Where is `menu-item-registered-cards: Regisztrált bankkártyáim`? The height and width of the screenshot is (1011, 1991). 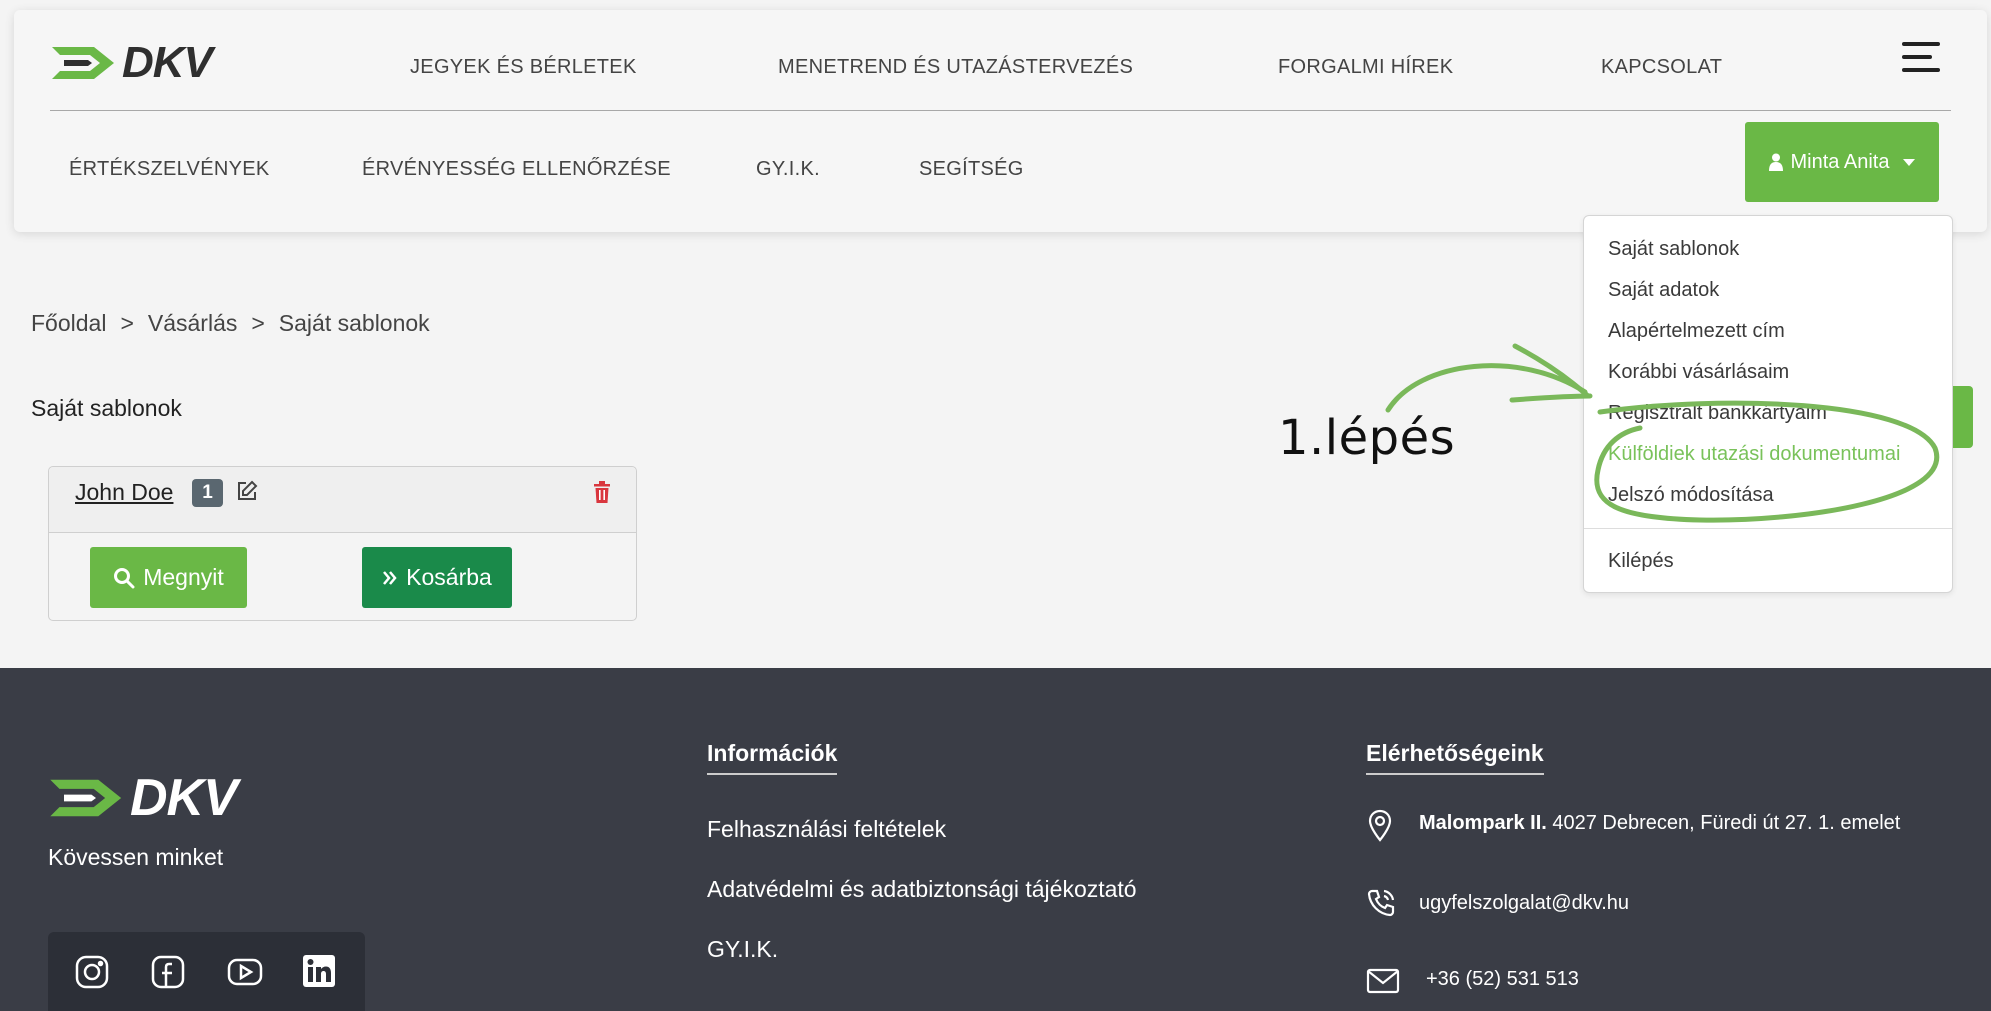 menu-item-registered-cards: Regisztrált bankkártyáim is located at coordinates (1717, 413).